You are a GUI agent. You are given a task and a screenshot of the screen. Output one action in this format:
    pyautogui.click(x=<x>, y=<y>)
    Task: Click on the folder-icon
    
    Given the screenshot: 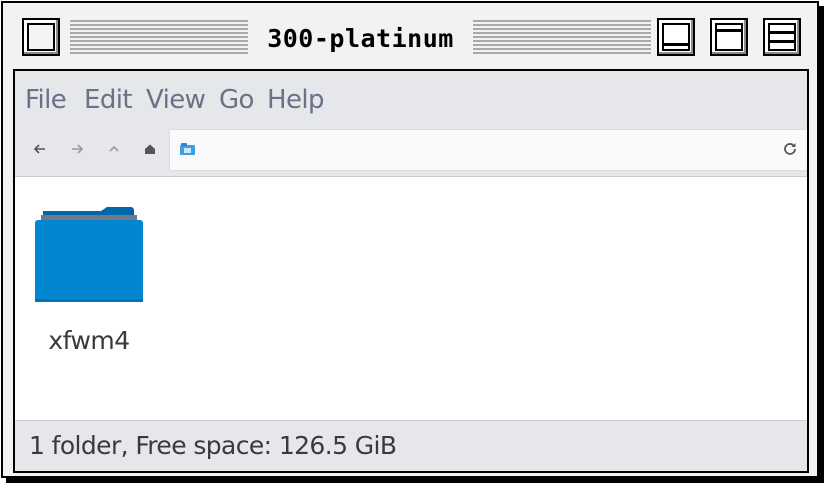 What is the action you would take?
    pyautogui.click(x=89, y=254)
    